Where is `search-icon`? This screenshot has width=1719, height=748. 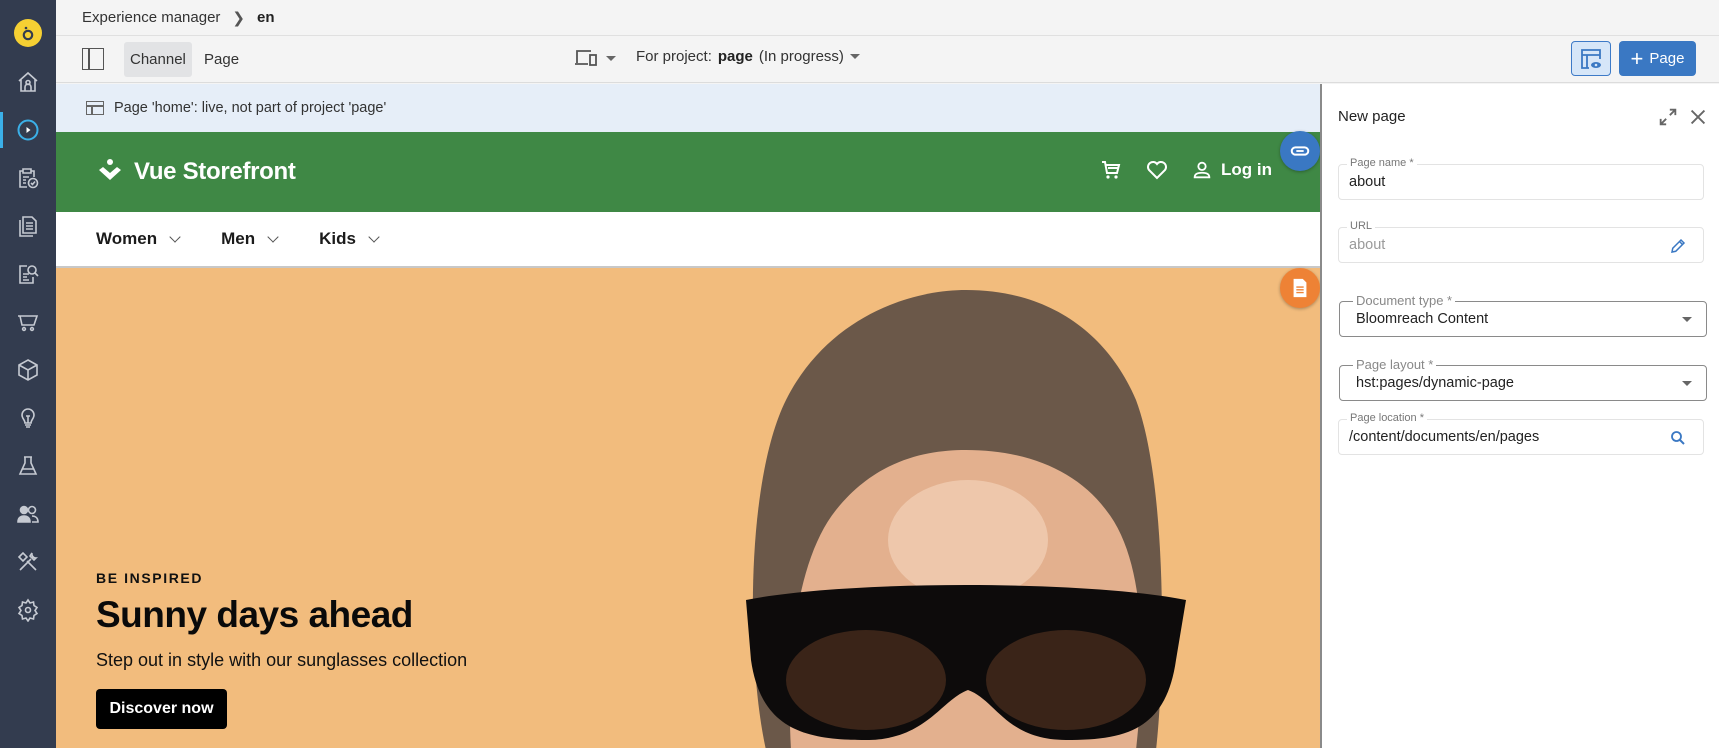 search-icon is located at coordinates (1678, 438).